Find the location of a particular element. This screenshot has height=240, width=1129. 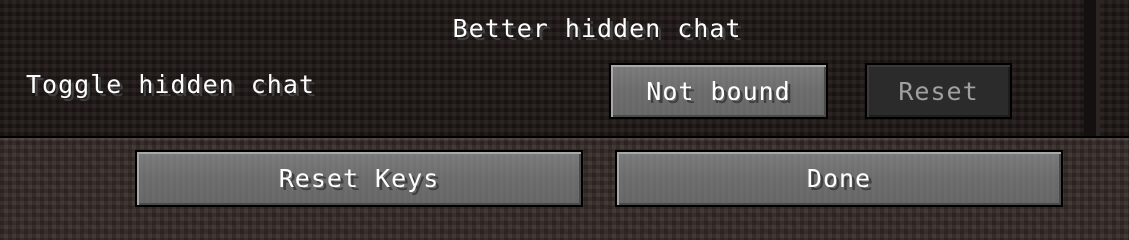

done-button: Done is located at coordinates (839, 178).